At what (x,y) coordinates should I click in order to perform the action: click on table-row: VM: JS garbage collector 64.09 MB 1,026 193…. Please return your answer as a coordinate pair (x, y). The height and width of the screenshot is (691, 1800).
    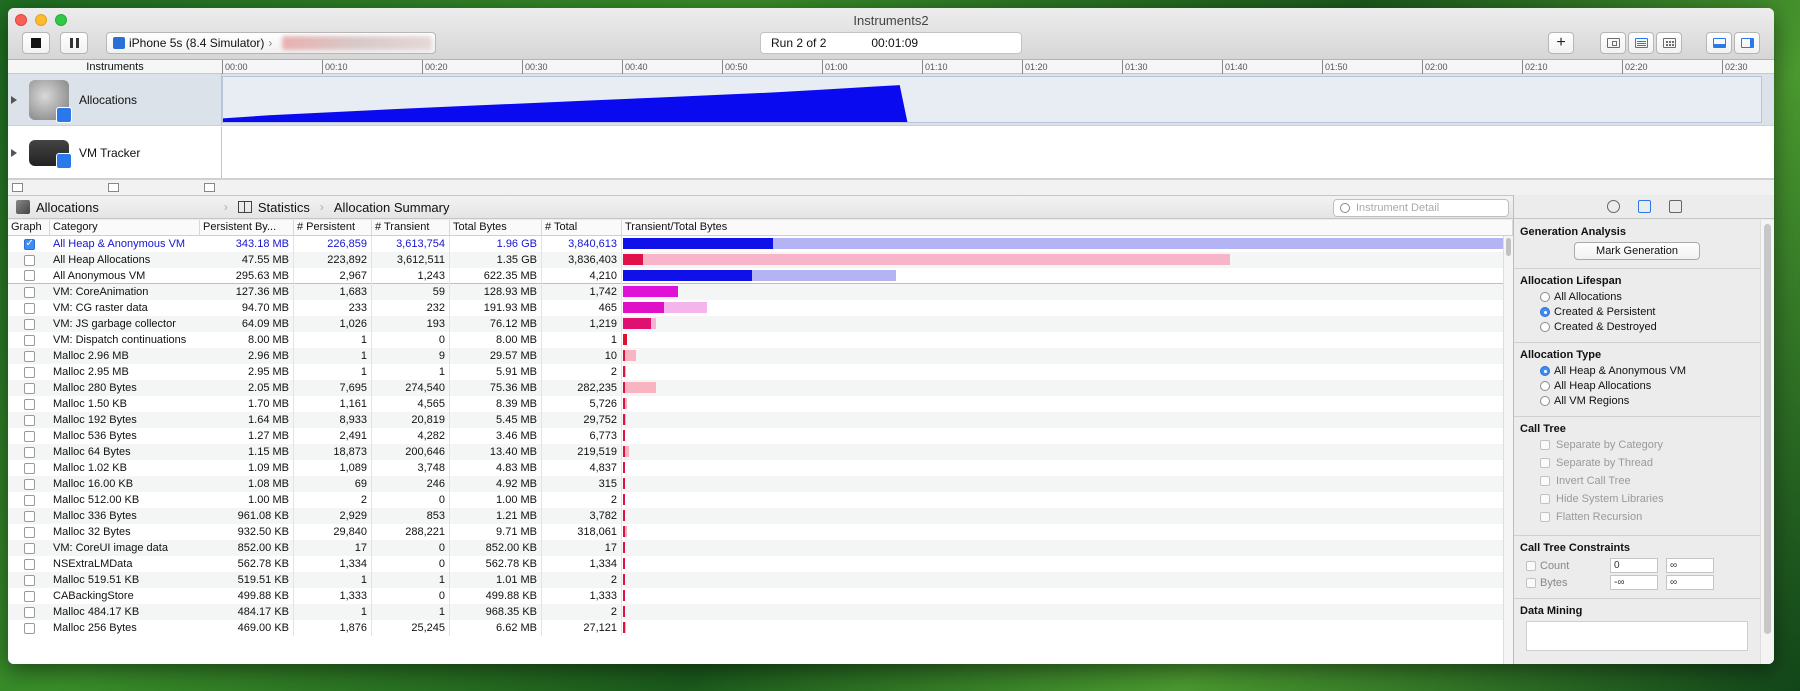
    Looking at the image, I should click on (760, 324).